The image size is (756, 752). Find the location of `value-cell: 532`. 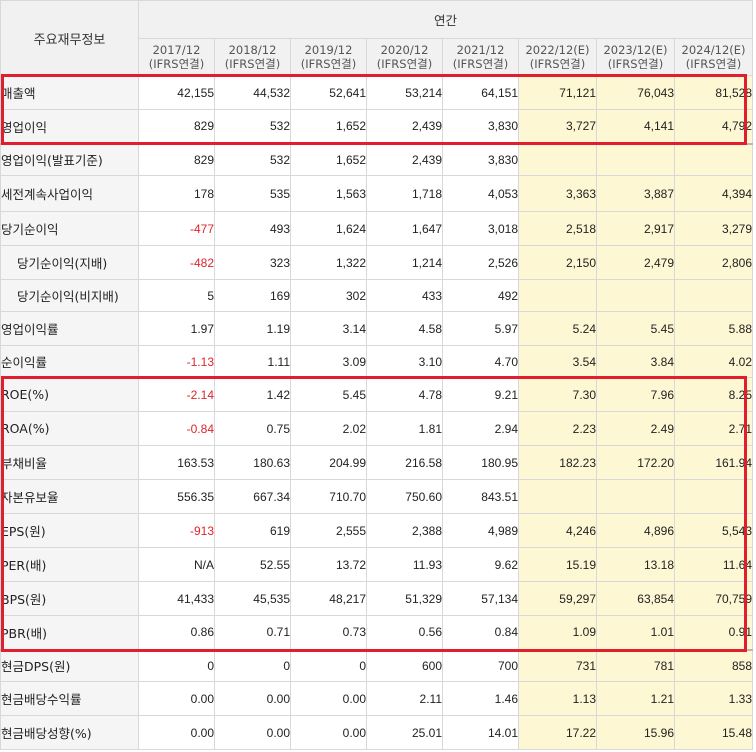

value-cell: 532 is located at coordinates (252, 126).